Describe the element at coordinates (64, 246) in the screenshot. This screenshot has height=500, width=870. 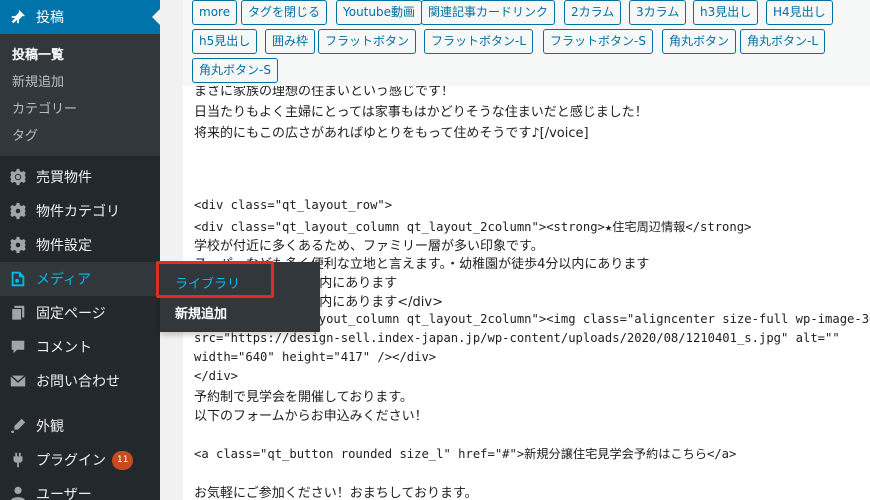
I see `menu-property-settings-label: 物件設定` at that location.